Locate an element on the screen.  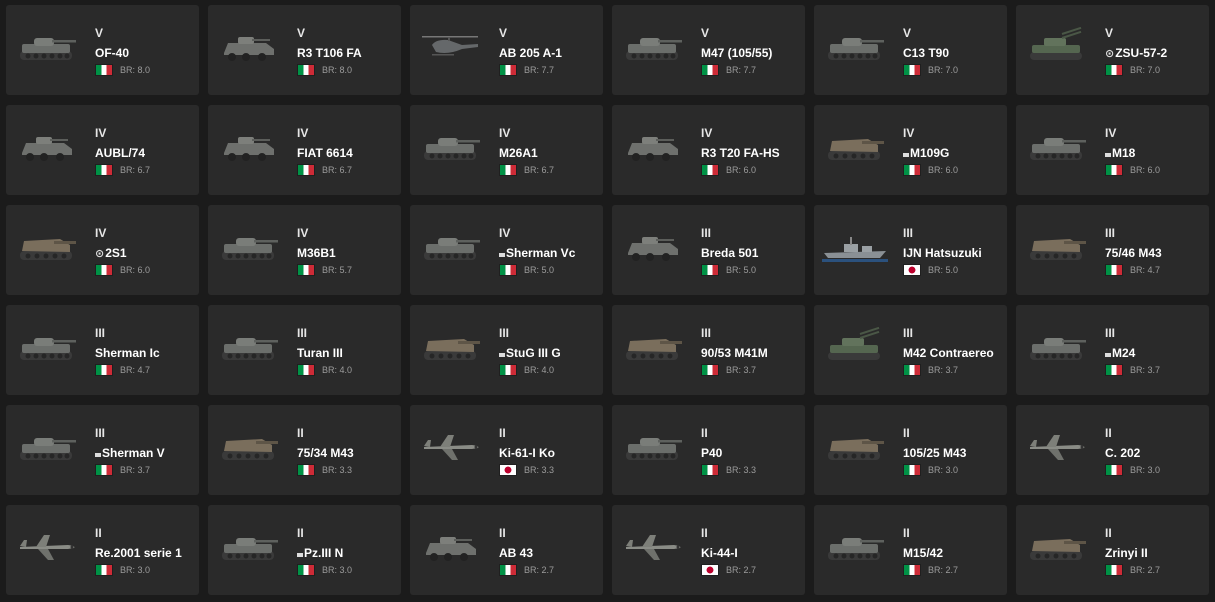
vehicle-meta: BR: 7.7 is located at coordinates (728, 70).